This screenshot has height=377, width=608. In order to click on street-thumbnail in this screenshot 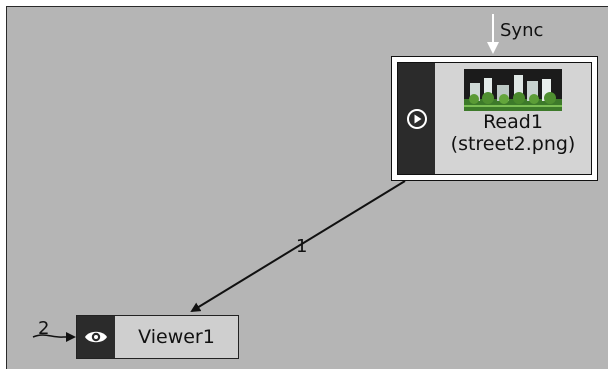, I will do `click(513, 90)`.